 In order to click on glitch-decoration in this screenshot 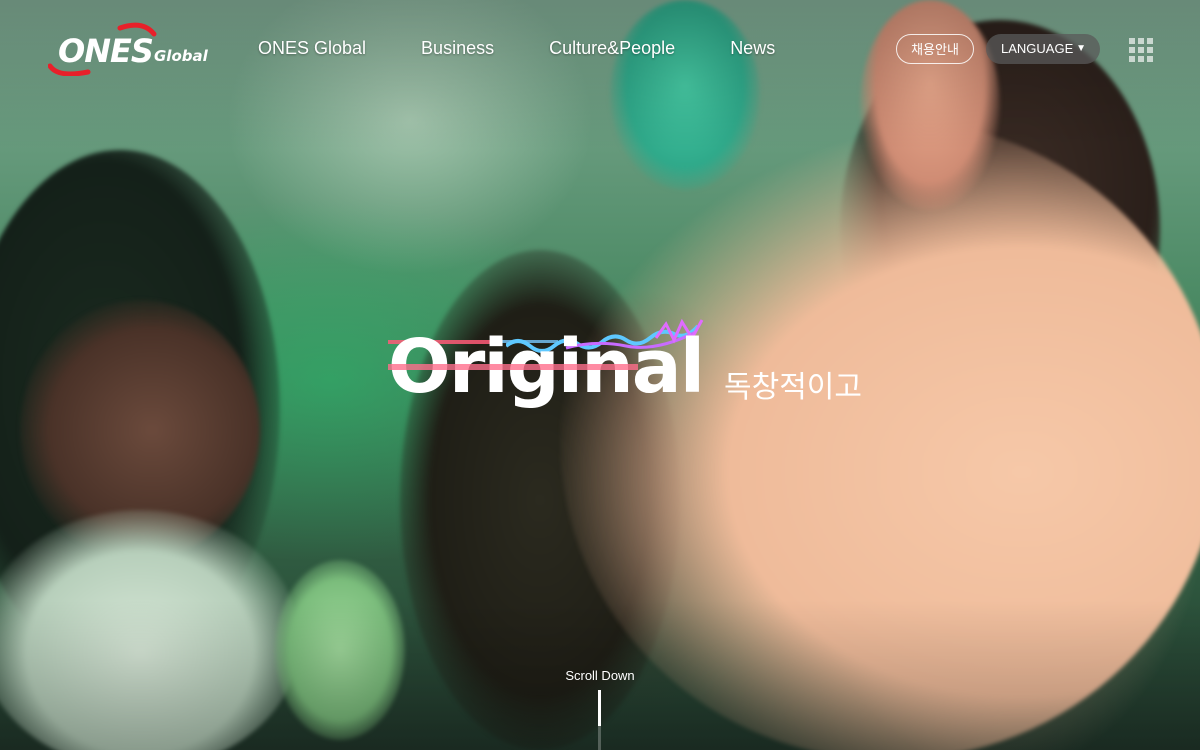, I will do `click(513, 367)`.